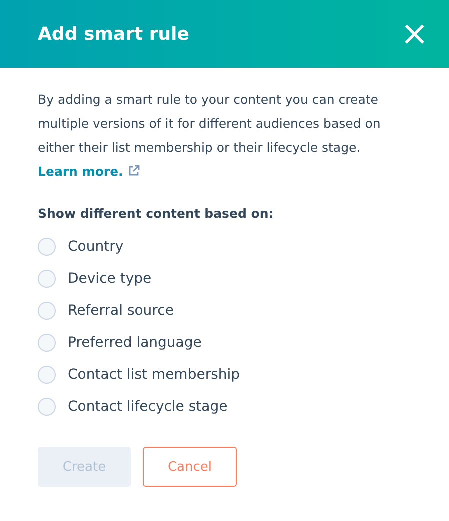 The height and width of the screenshot is (521, 449). I want to click on option-label: Contact lifecycle stage, so click(148, 407).